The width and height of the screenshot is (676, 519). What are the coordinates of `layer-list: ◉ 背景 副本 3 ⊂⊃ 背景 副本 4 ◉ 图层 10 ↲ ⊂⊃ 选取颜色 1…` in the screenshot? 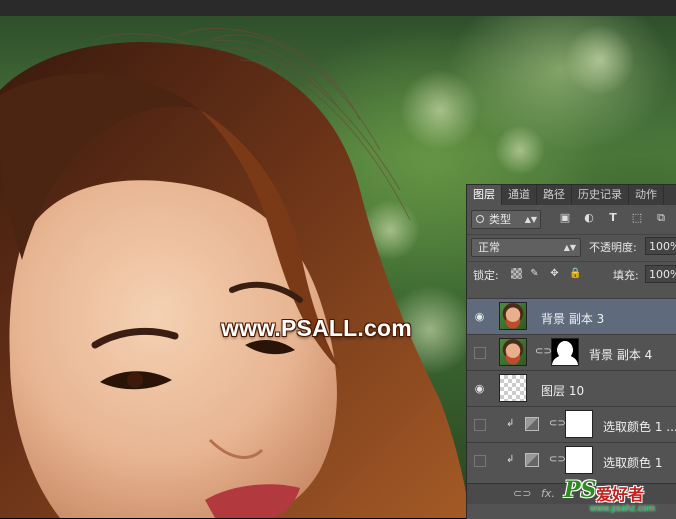 It's located at (571, 391).